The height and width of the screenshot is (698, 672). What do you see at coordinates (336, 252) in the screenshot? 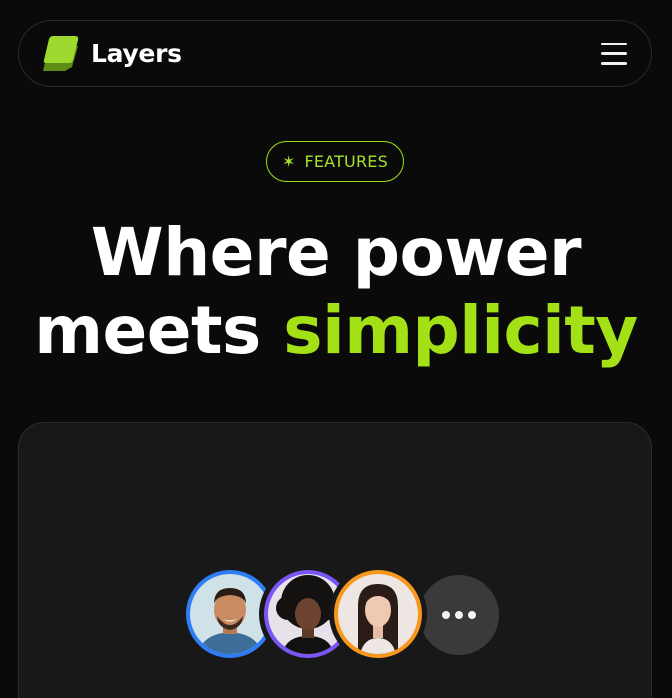
I see `hero-line-1: Where power` at bounding box center [336, 252].